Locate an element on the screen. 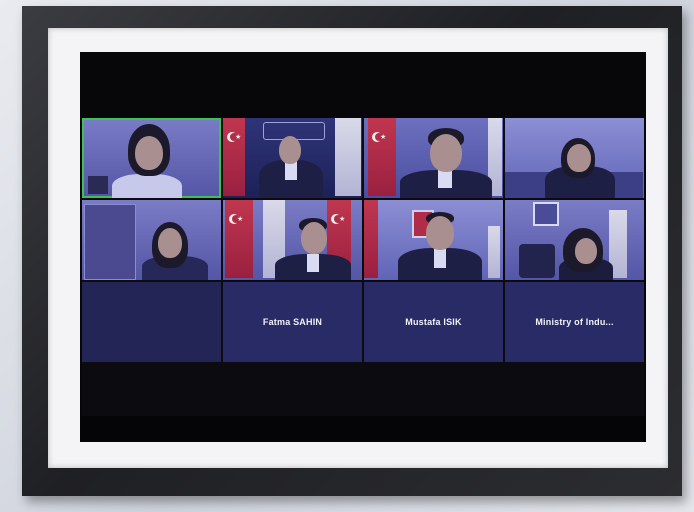 The image size is (694, 512). participant-body is located at coordinates (147, 186).